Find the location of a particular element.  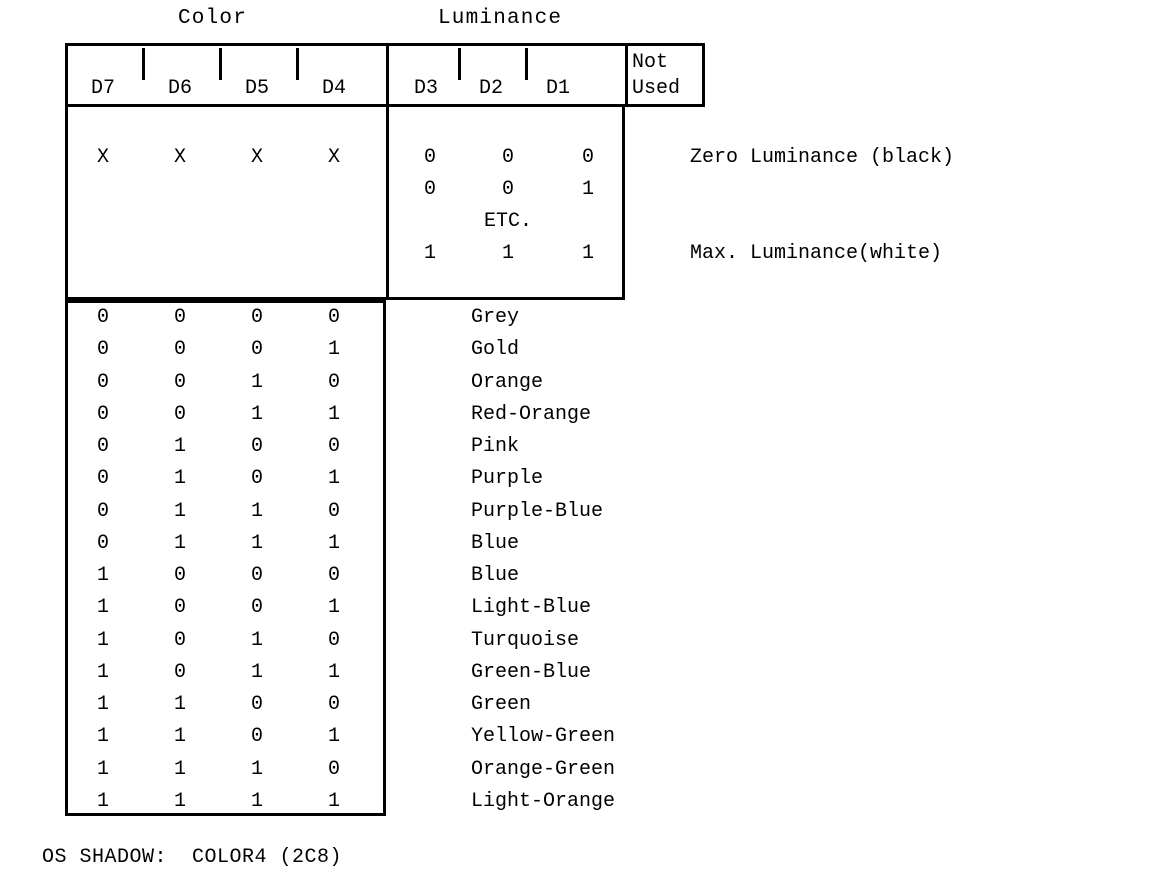

table-row: 0 0 0 0 Grey is located at coordinates (292, 316).